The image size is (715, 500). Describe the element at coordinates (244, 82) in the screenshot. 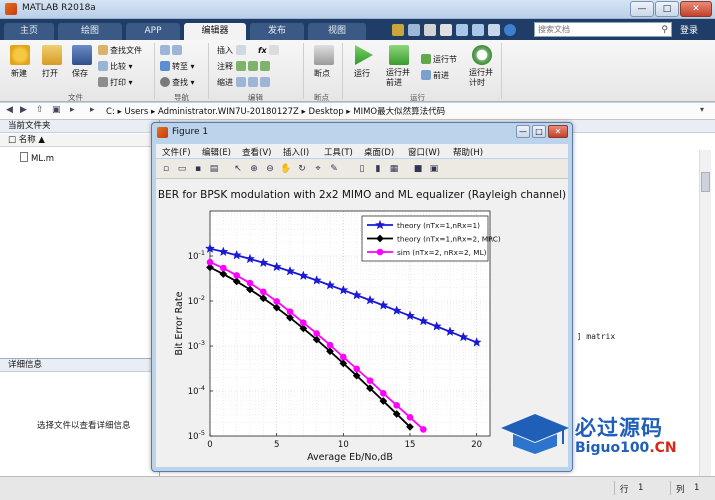

I see `indent-button: 缩进` at that location.